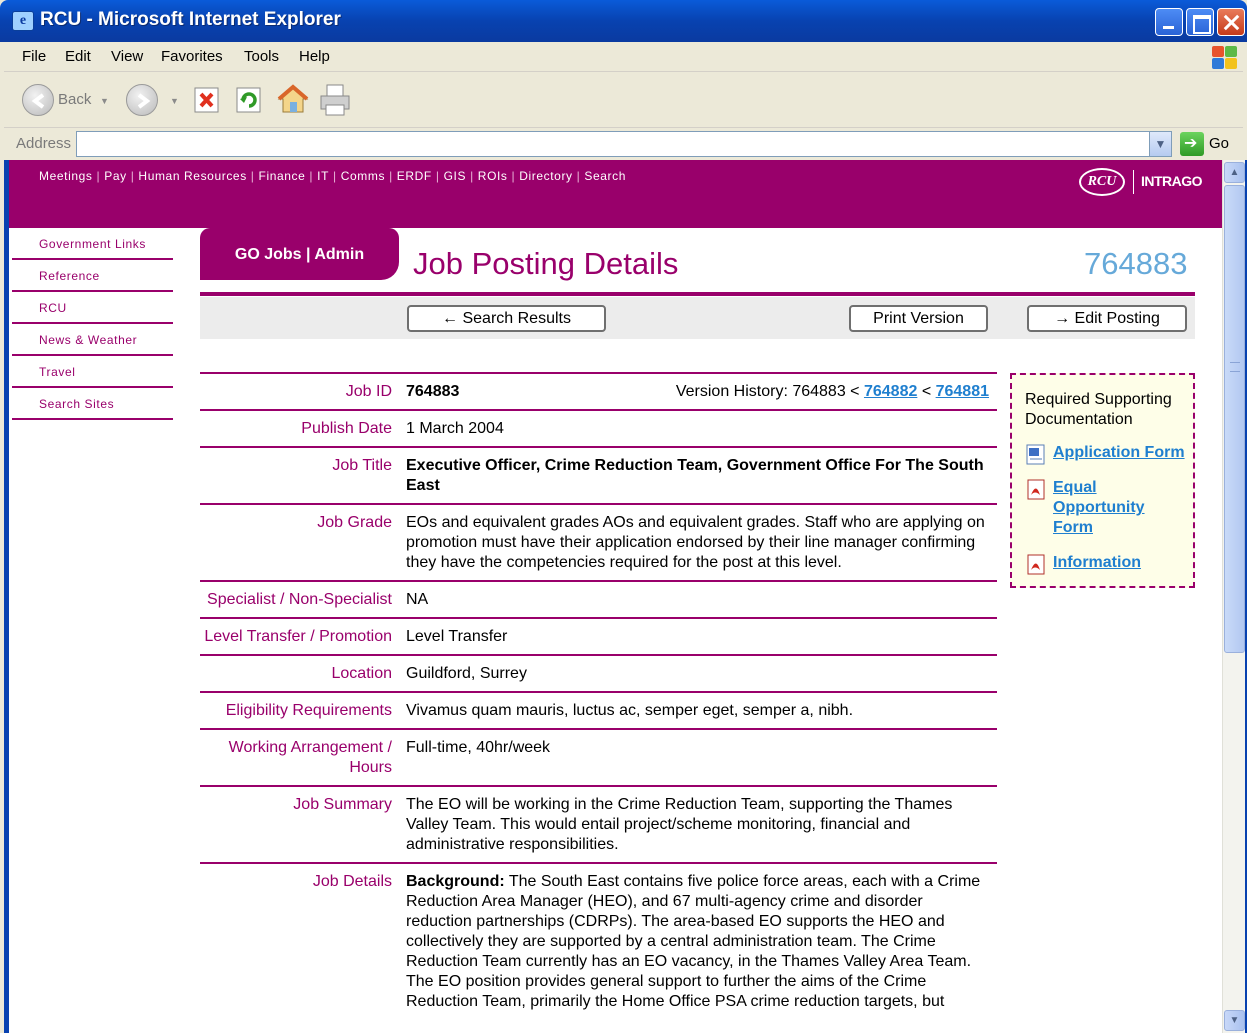 The width and height of the screenshot is (1247, 1033). What do you see at coordinates (1160, 144) in the screenshot?
I see `address-dropdown-icon: ▼` at bounding box center [1160, 144].